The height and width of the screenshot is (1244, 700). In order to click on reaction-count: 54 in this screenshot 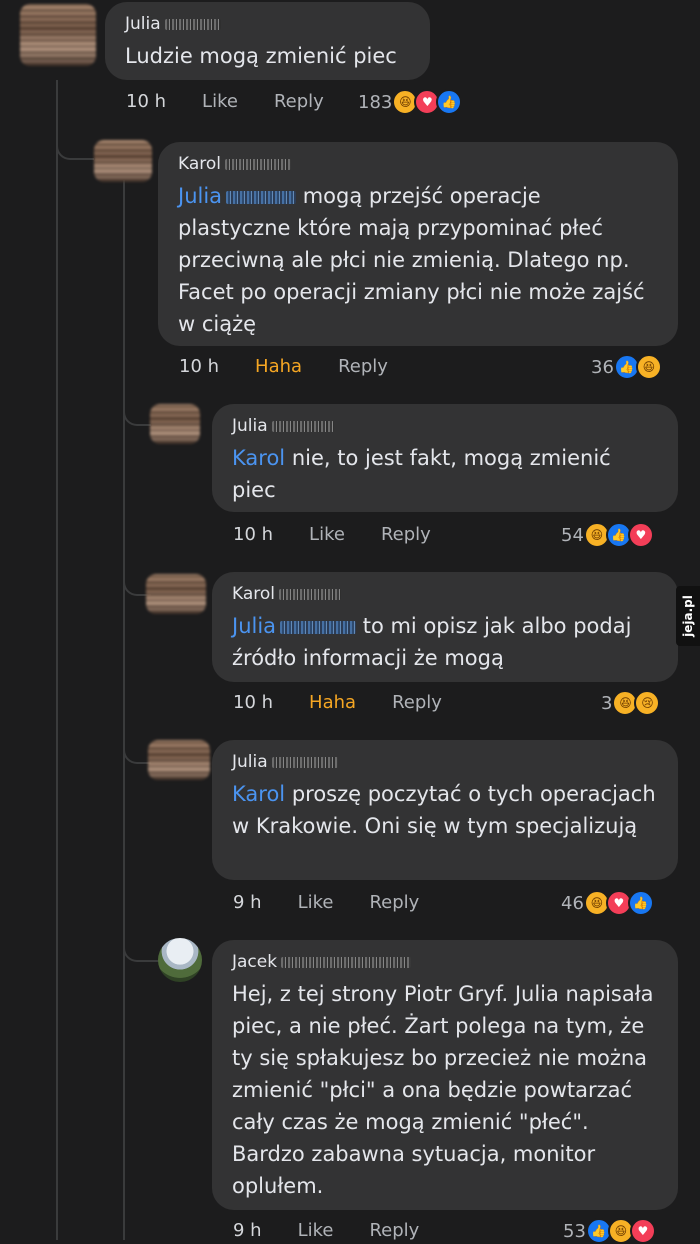, I will do `click(572, 535)`.